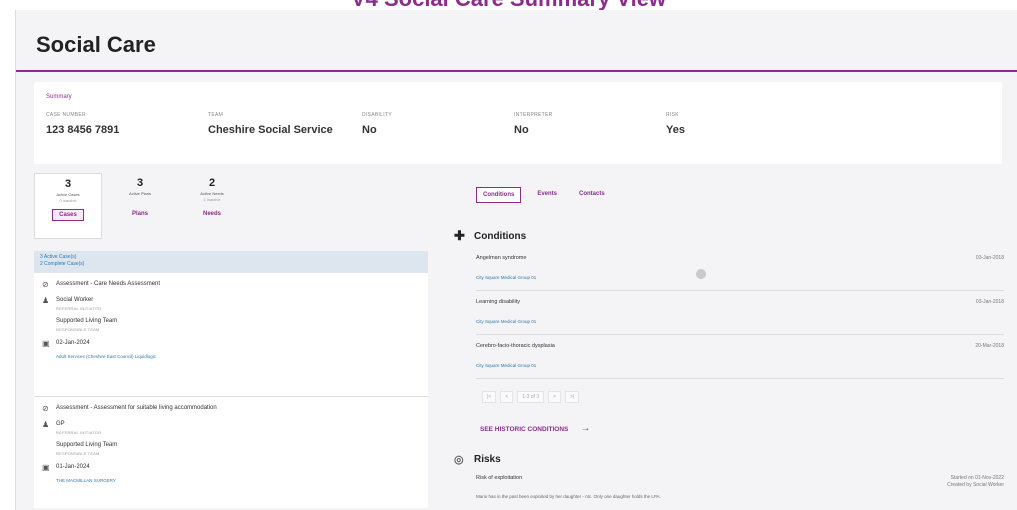  I want to click on stat-label: Active Needs, so click(212, 193).